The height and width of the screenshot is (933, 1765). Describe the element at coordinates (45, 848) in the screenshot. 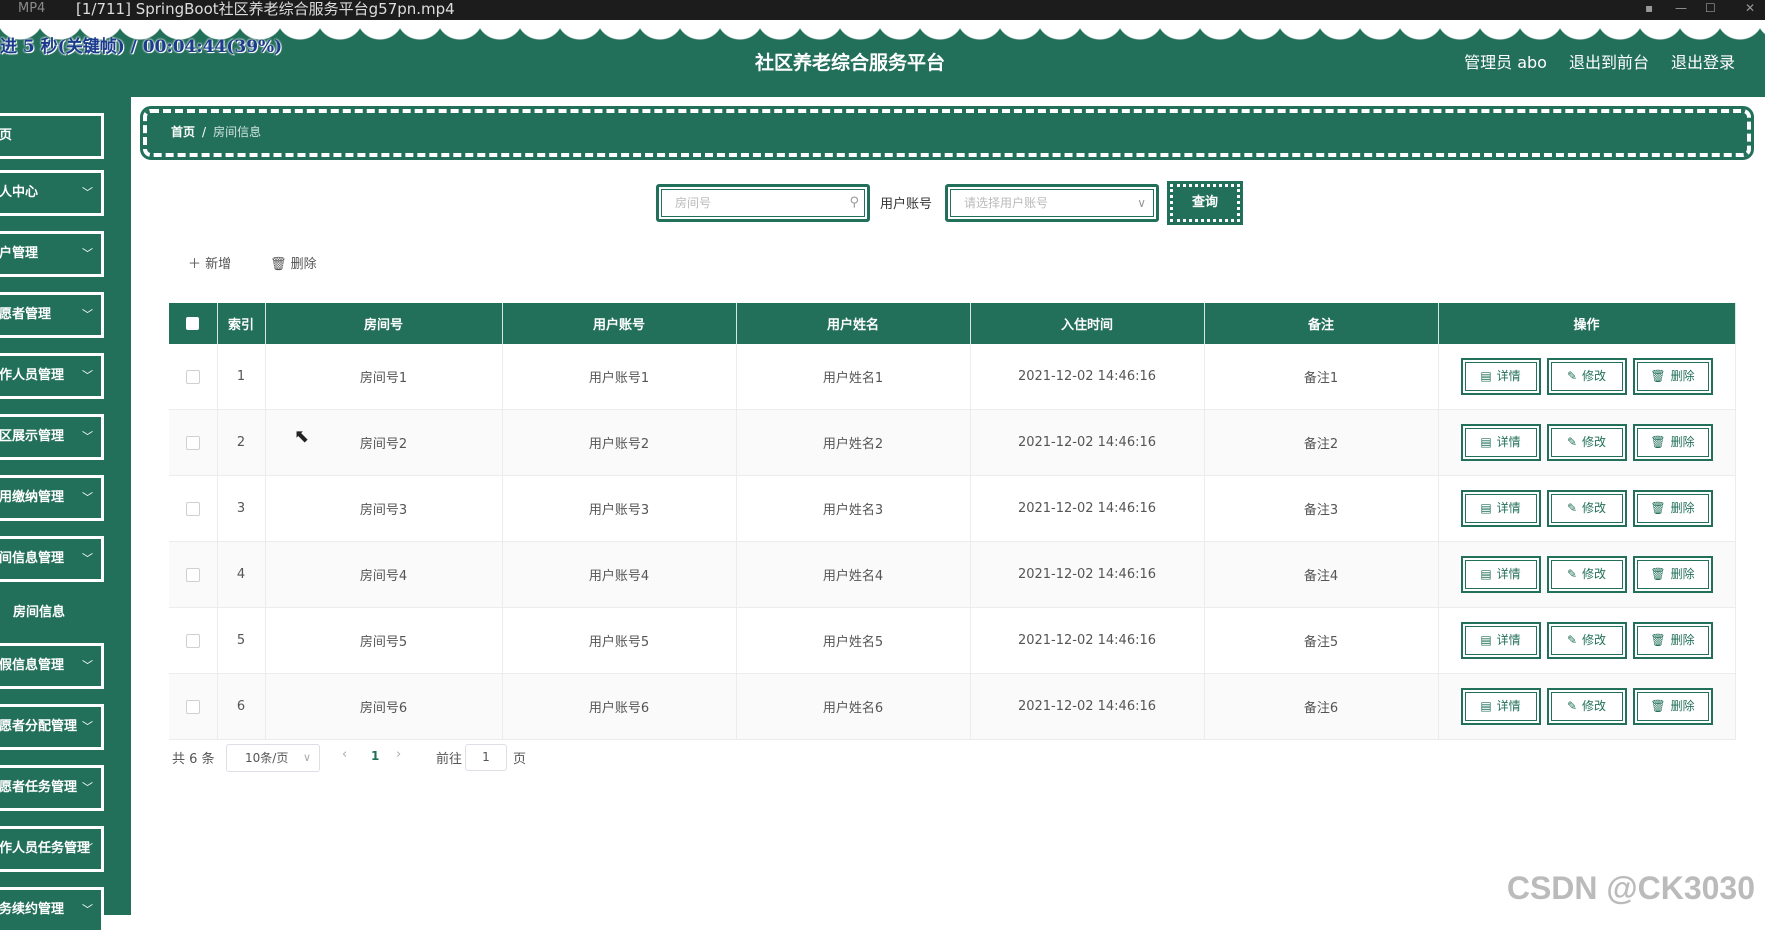

I see `sidebar-item-label: 作人员任务管理` at that location.